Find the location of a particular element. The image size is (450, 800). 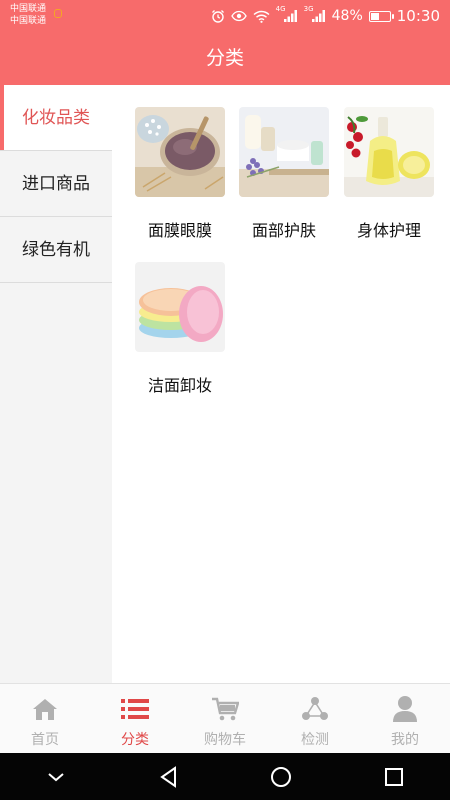

category-label: 身体护理 is located at coordinates (388, 230).